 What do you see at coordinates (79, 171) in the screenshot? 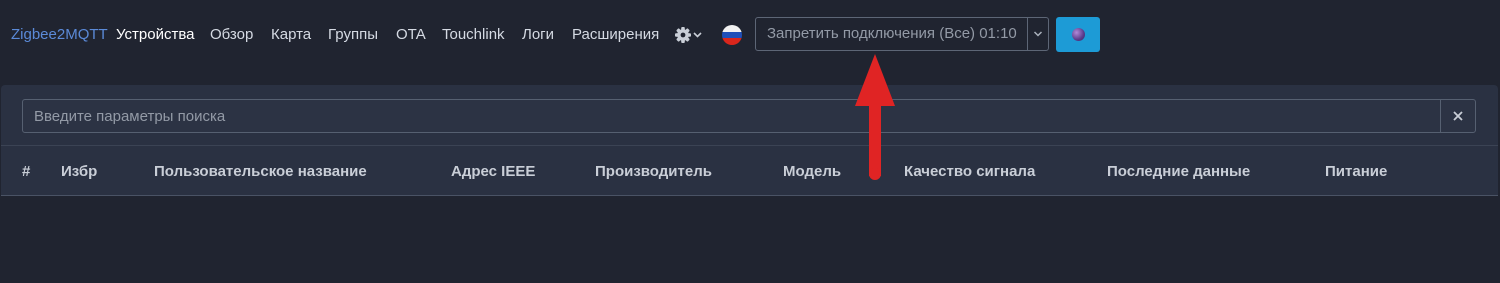
I see `column-header-favorite: Избр` at bounding box center [79, 171].